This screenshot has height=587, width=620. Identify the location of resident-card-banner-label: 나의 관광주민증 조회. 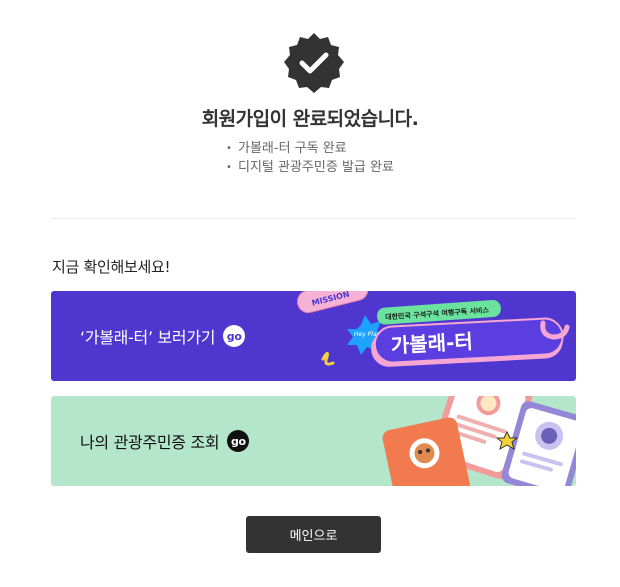
(150, 442).